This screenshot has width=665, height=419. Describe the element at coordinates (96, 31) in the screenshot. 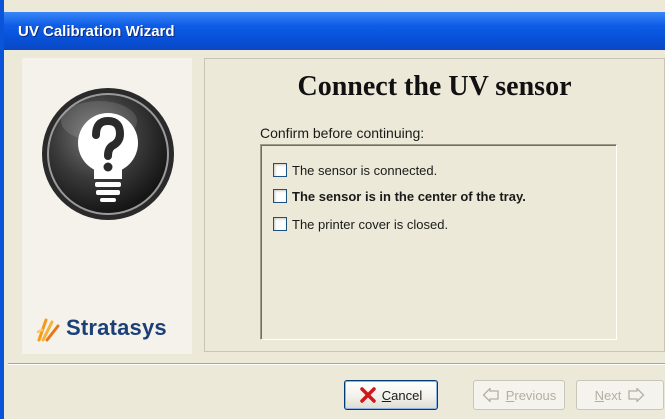

I see `window-title: UV Calibration Wizard` at that location.